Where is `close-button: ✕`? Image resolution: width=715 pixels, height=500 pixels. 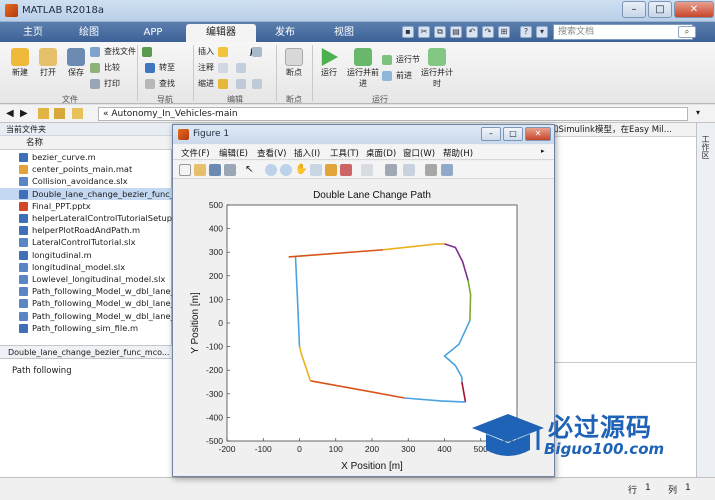 close-button: ✕ is located at coordinates (694, 9).